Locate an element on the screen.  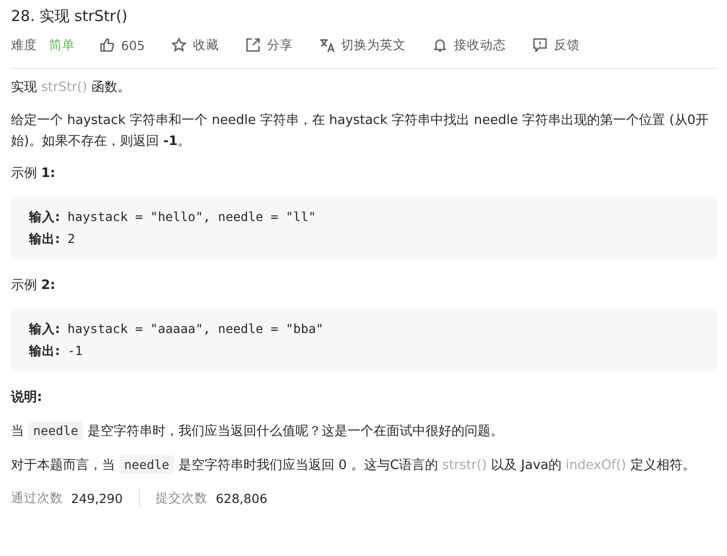
problem-title: 28. 实现 strStr() is located at coordinates (70, 16).